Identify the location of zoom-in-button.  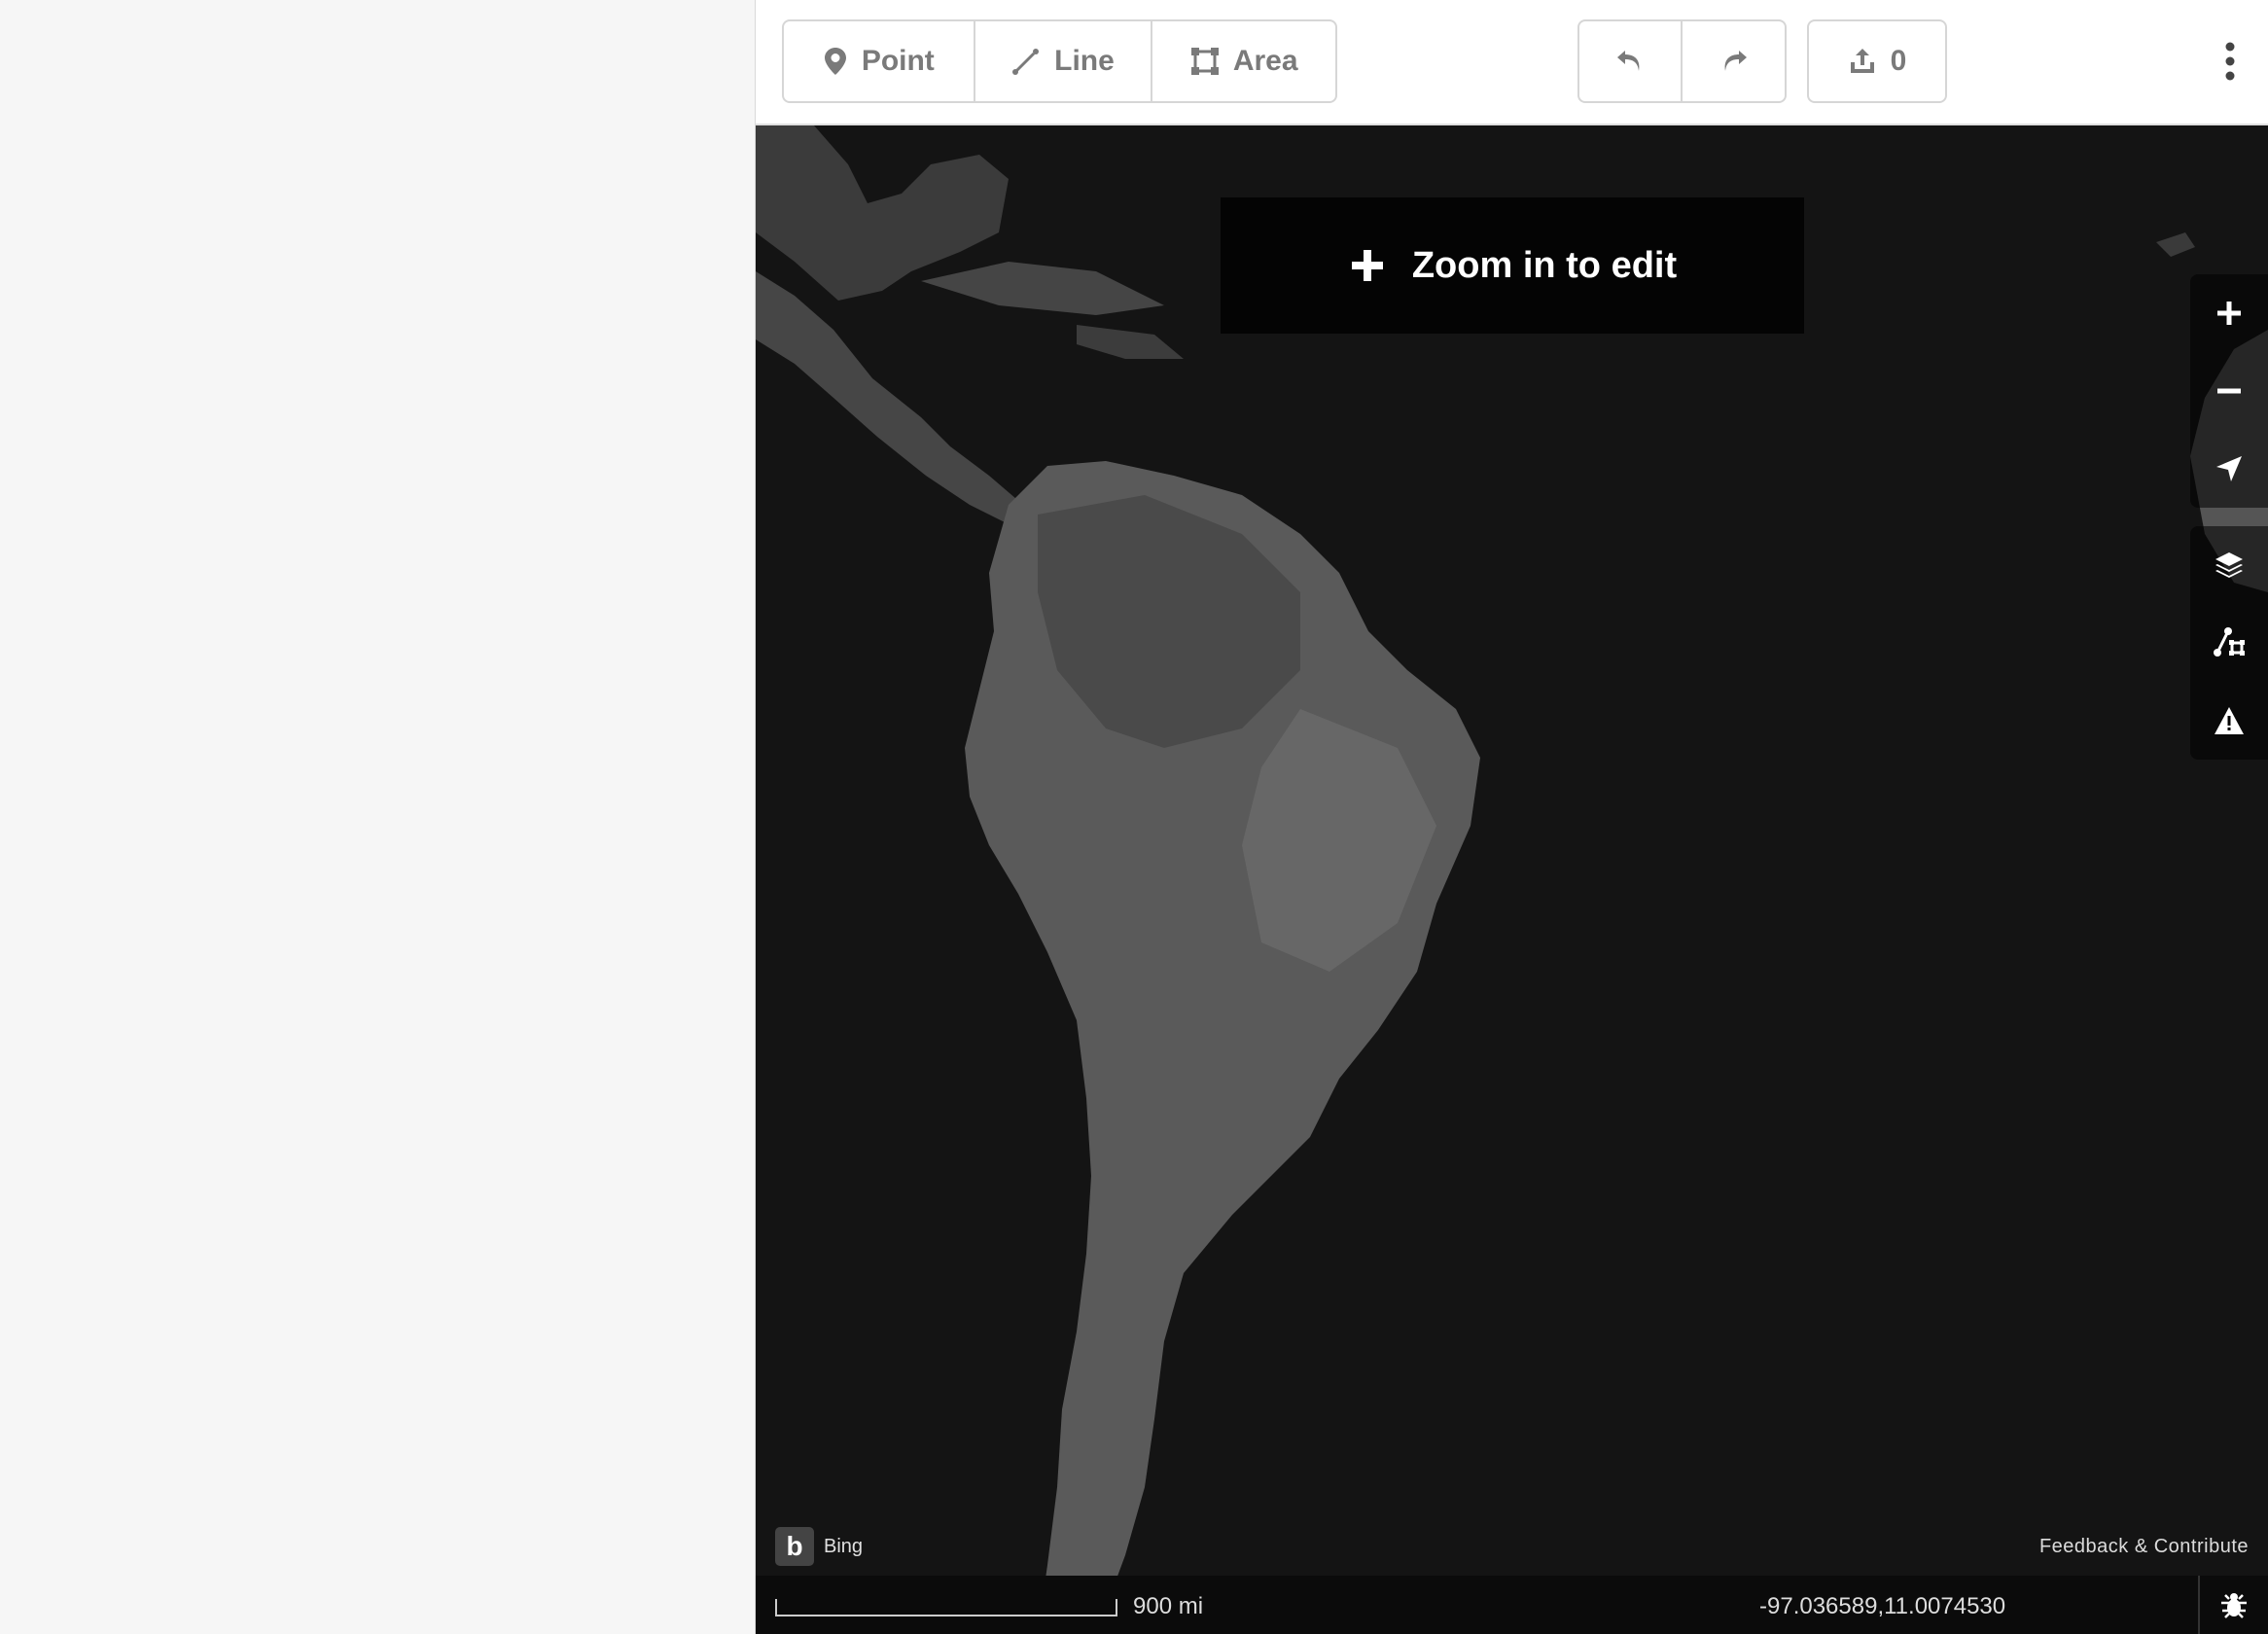
(2229, 313).